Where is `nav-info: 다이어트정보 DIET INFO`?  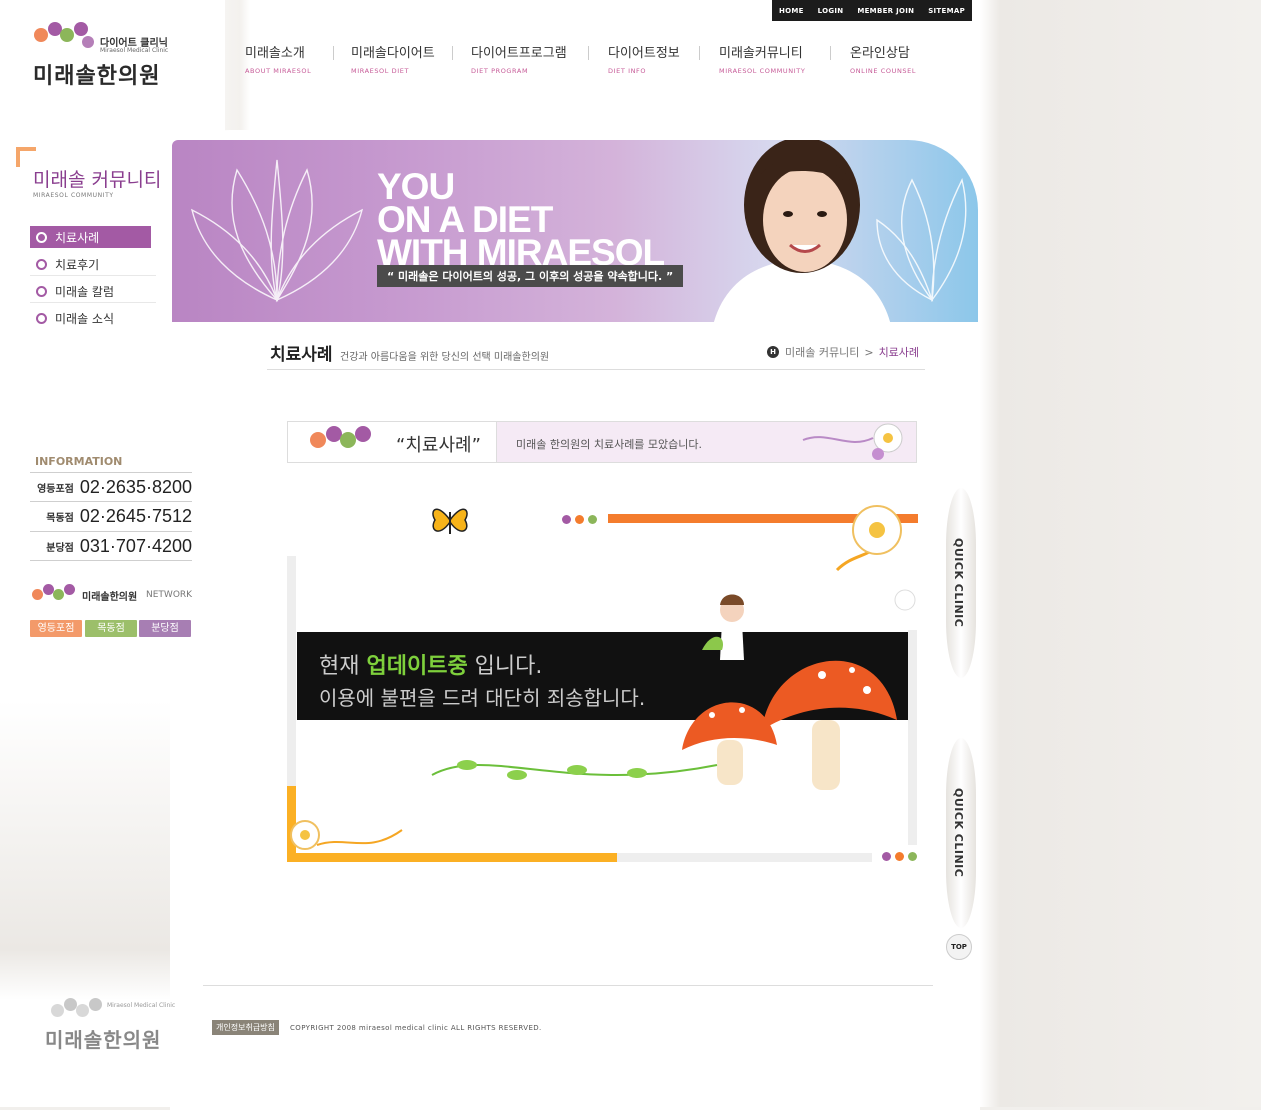
nav-info: 다이어트정보 DIET INFO is located at coordinates (644, 58).